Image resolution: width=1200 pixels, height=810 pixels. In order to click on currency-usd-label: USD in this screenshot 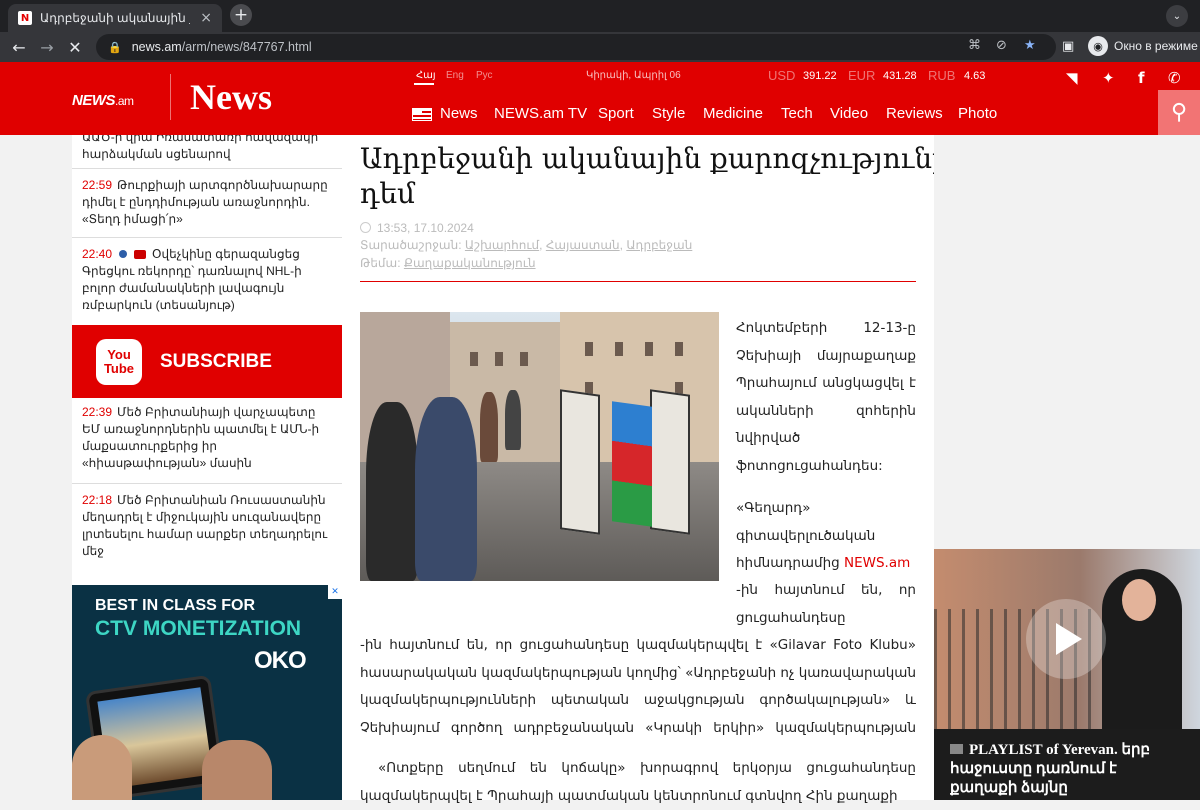, I will do `click(782, 75)`.